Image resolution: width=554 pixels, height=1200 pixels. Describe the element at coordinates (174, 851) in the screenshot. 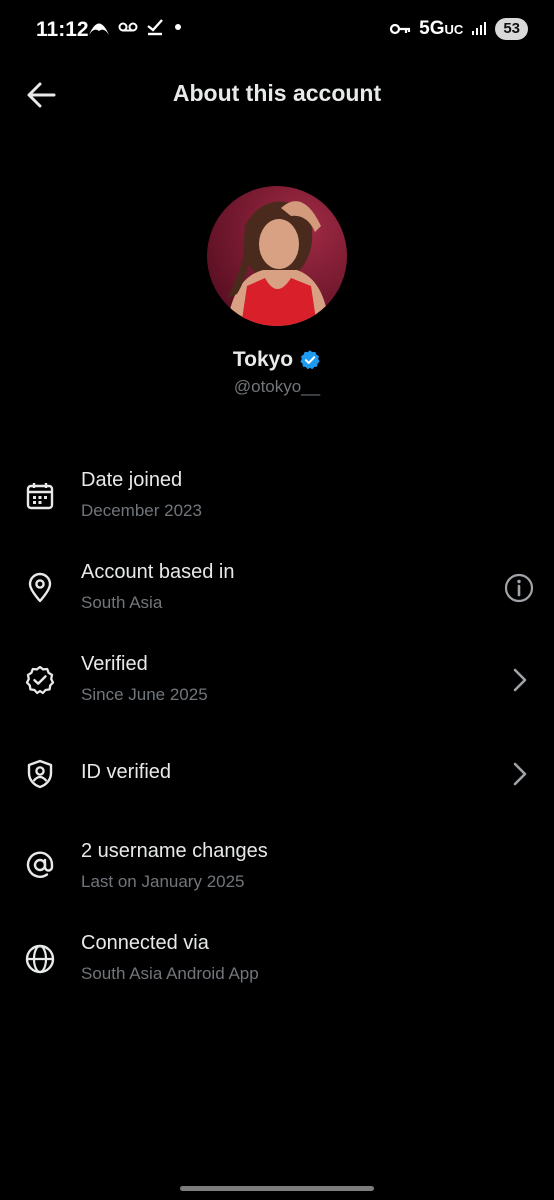

I see `row-title: 2 username changes` at that location.